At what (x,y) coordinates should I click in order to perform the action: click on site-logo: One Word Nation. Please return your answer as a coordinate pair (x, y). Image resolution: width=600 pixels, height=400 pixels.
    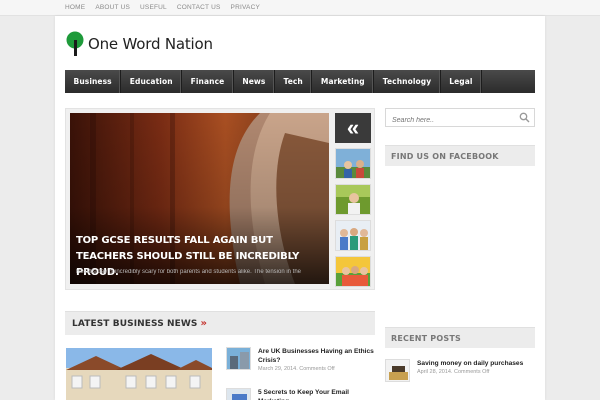
    Looking at the image, I should click on (139, 44).